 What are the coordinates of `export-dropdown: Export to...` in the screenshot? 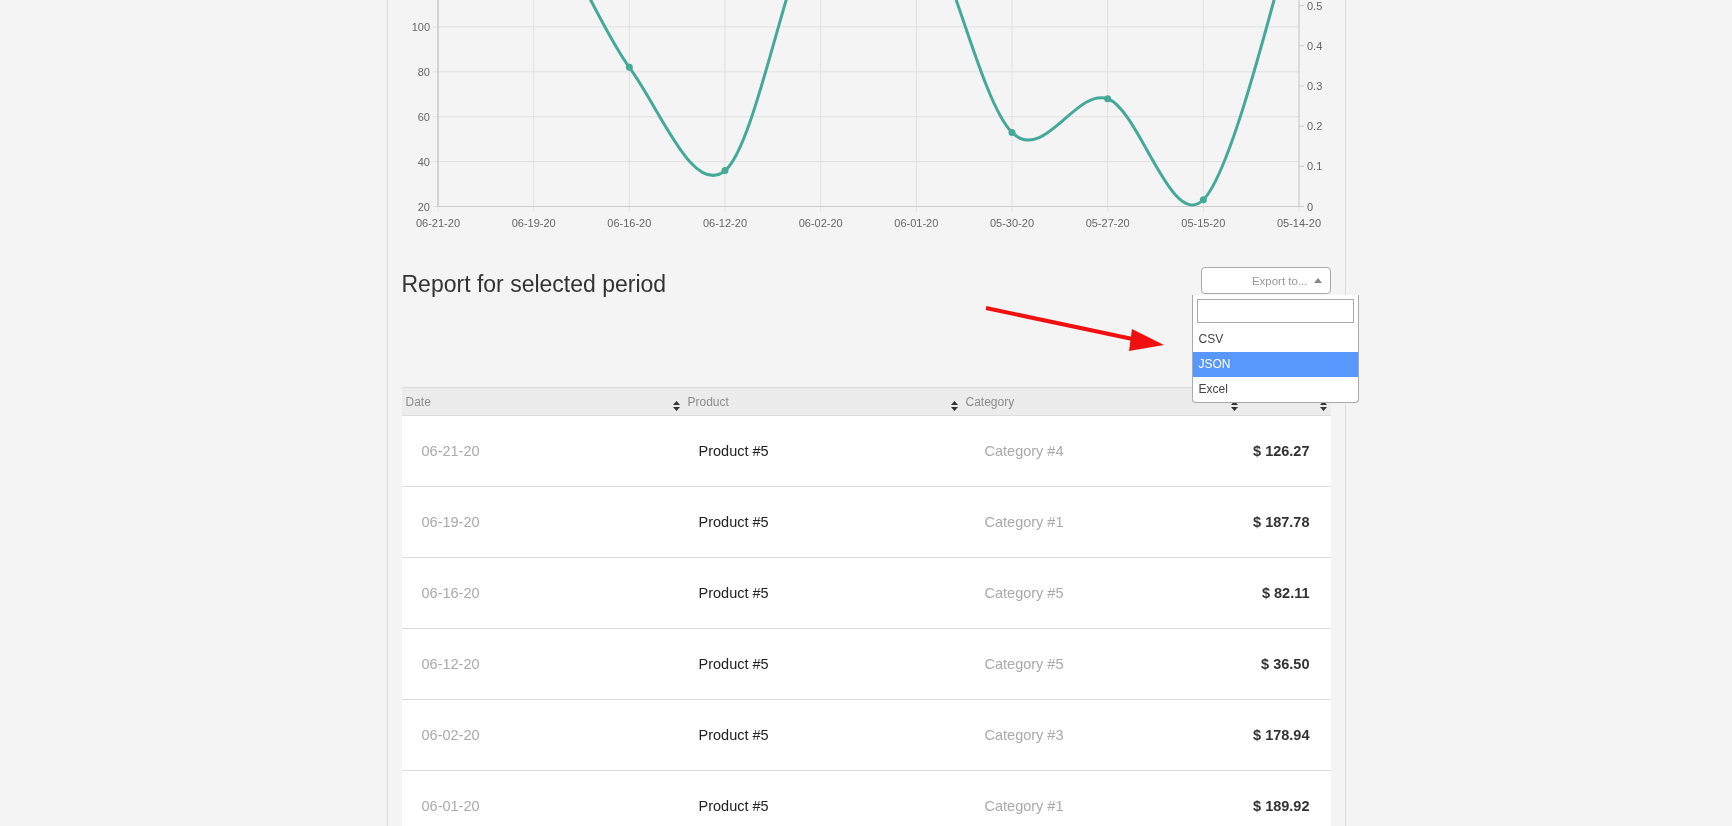 It's located at (1265, 280).